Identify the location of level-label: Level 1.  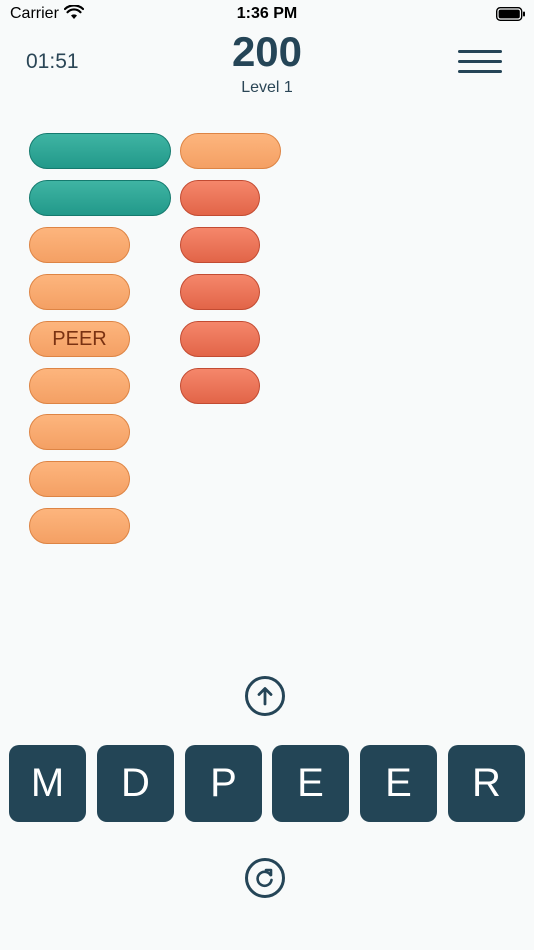
(267, 87).